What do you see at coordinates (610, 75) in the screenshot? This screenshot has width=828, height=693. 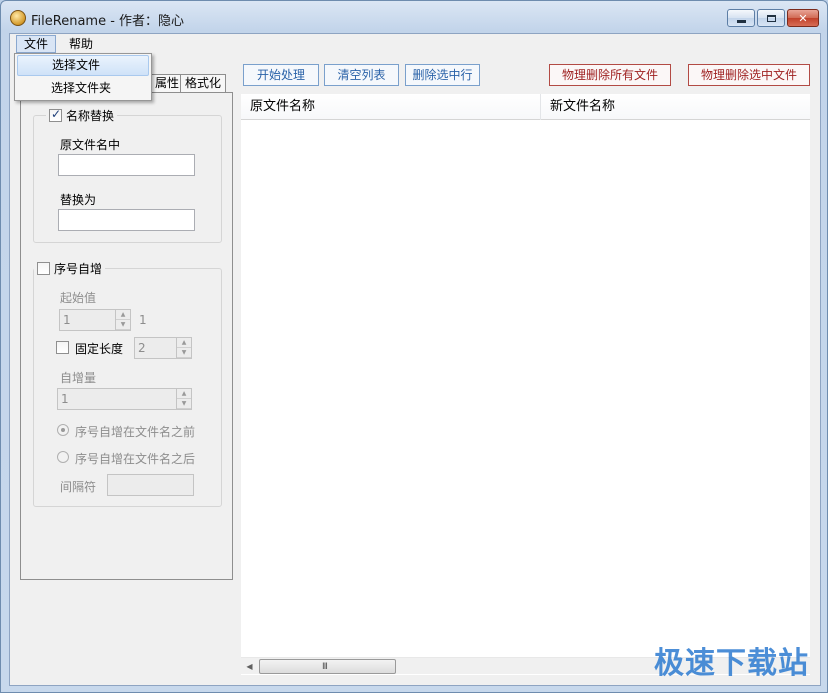 I see `physical-delete-all-button: 物理删除所有文件` at bounding box center [610, 75].